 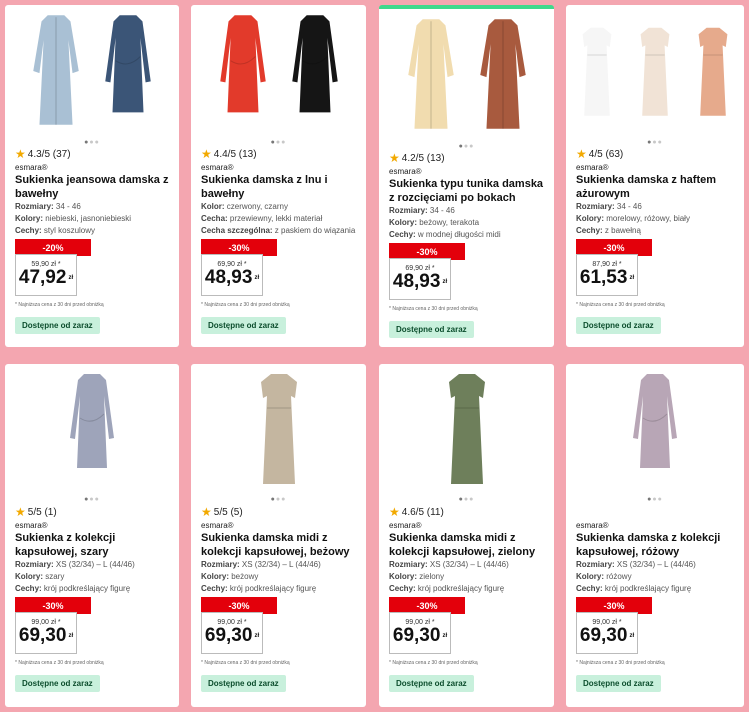 What do you see at coordinates (279, 154) in the screenshot?
I see `rating: ★ 4.4/5 (13)` at bounding box center [279, 154].